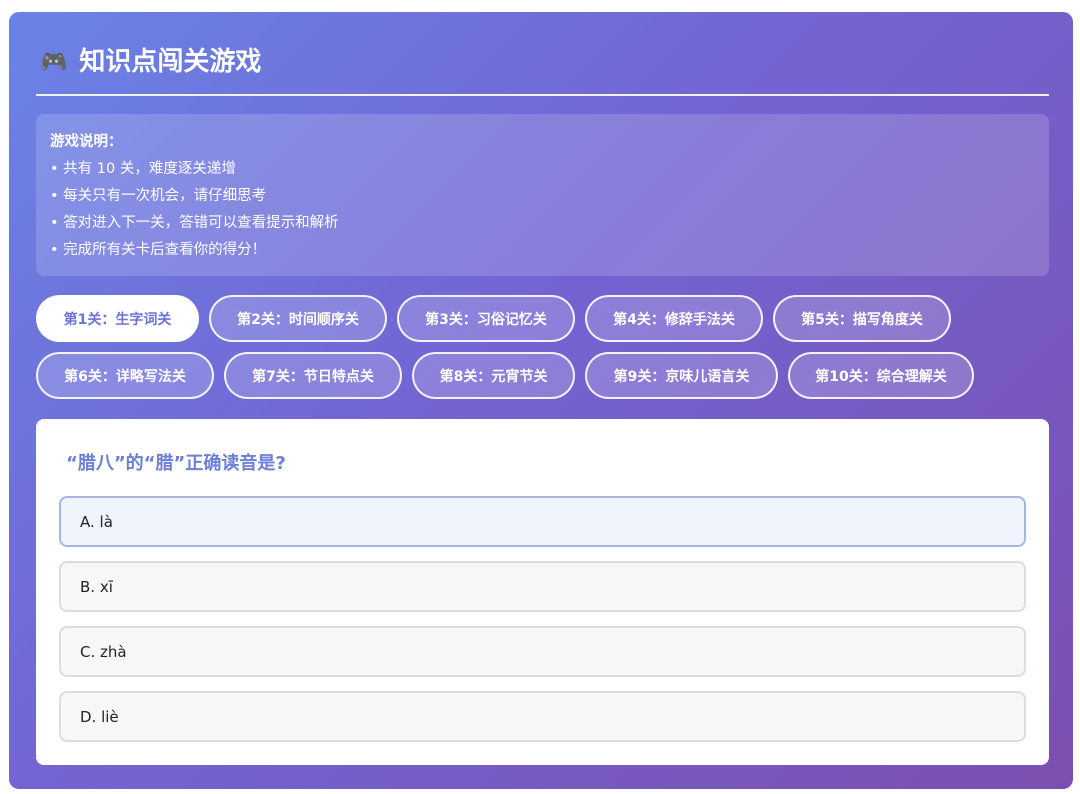 The image size is (1080, 794). Describe the element at coordinates (176, 463) in the screenshot. I see `question-text: “腊八”的“腊”正确读音是?` at that location.